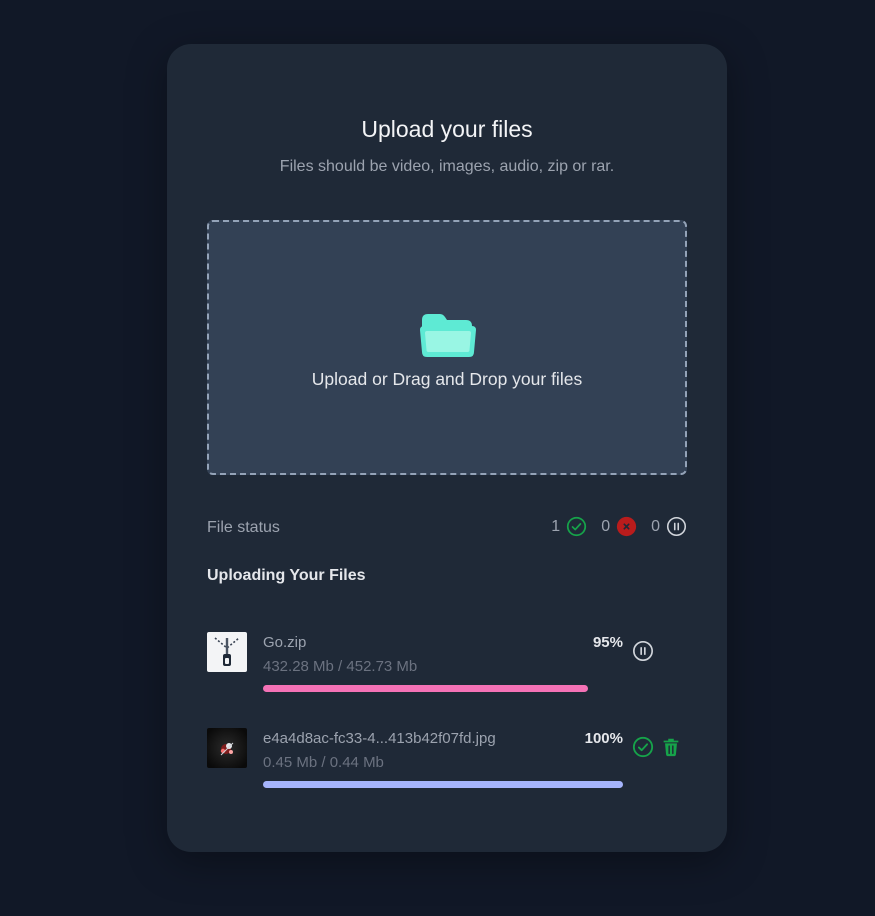  Describe the element at coordinates (606, 526) in the screenshot. I see `failed-count-value: 0` at that location.